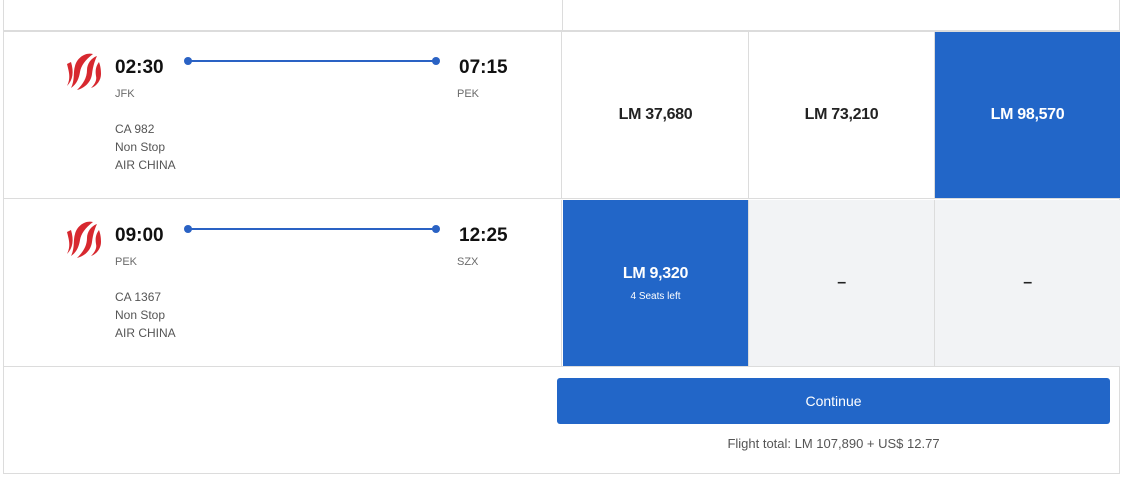  I want to click on column-divider, so click(562, 16).